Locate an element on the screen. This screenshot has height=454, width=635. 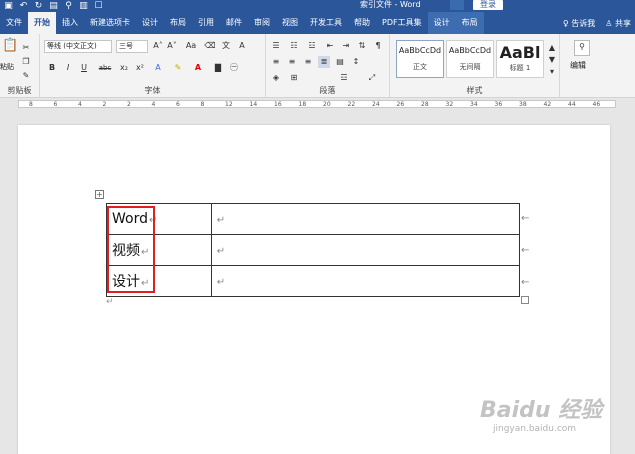
redo-icon: ↻ is located at coordinates (38, 6).